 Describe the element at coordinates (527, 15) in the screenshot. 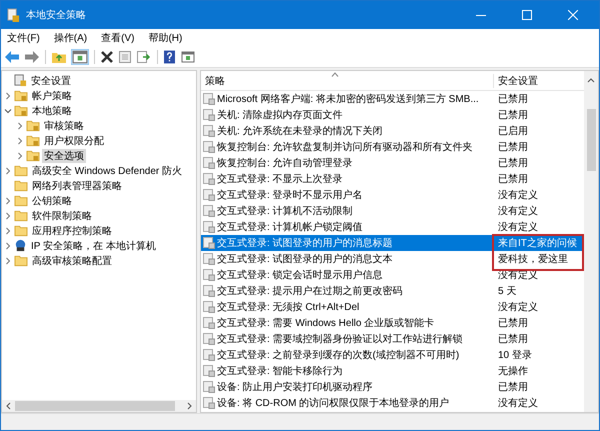

I see `maximize-icon` at that location.